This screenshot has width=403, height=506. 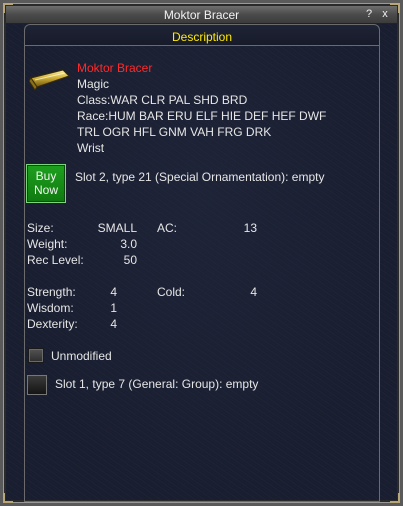 I want to click on buy-now-button: Buy Now, so click(x=46, y=183).